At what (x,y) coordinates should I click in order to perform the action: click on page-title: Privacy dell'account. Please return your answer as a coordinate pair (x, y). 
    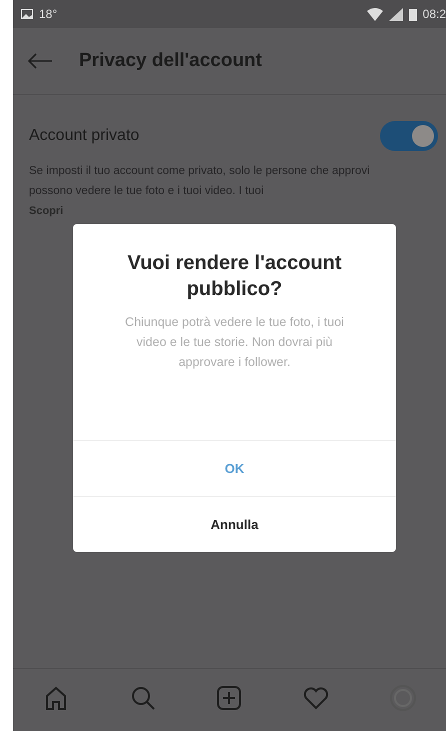
    Looking at the image, I should click on (170, 61).